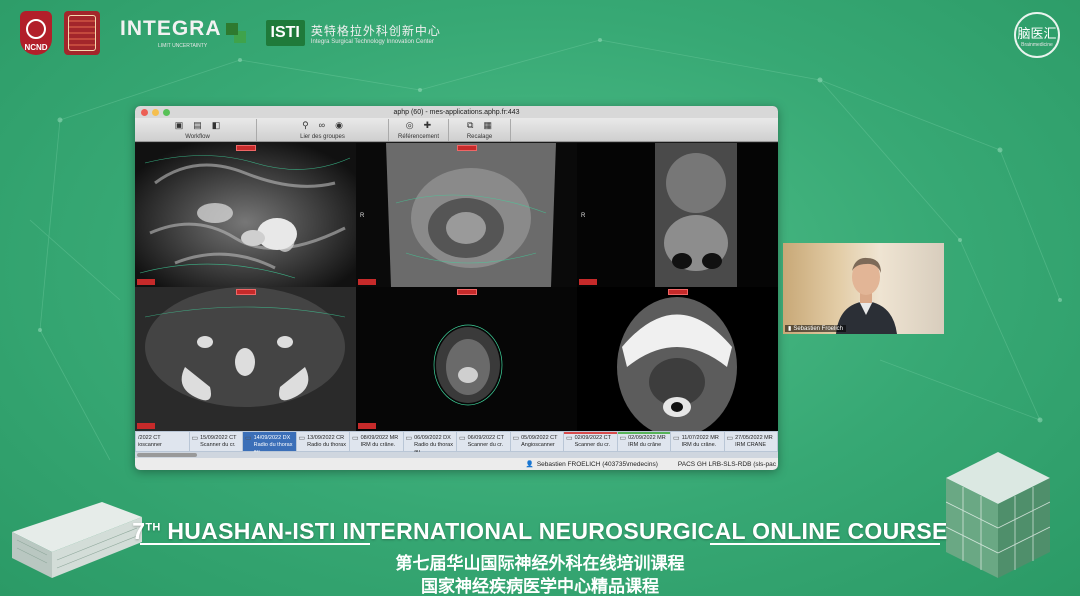  Describe the element at coordinates (1037, 44) in the screenshot. I see `brainmedicine-logo-english: Brainmedicine` at that location.